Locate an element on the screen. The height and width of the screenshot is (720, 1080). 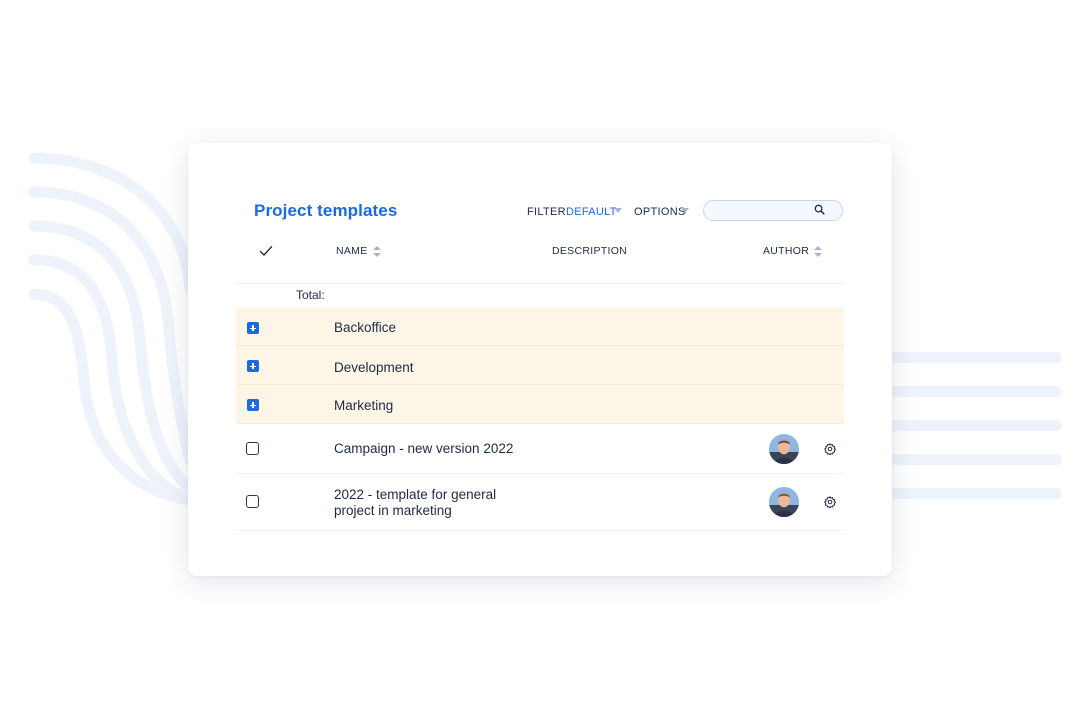
page-title: Project templates is located at coordinates (326, 210).